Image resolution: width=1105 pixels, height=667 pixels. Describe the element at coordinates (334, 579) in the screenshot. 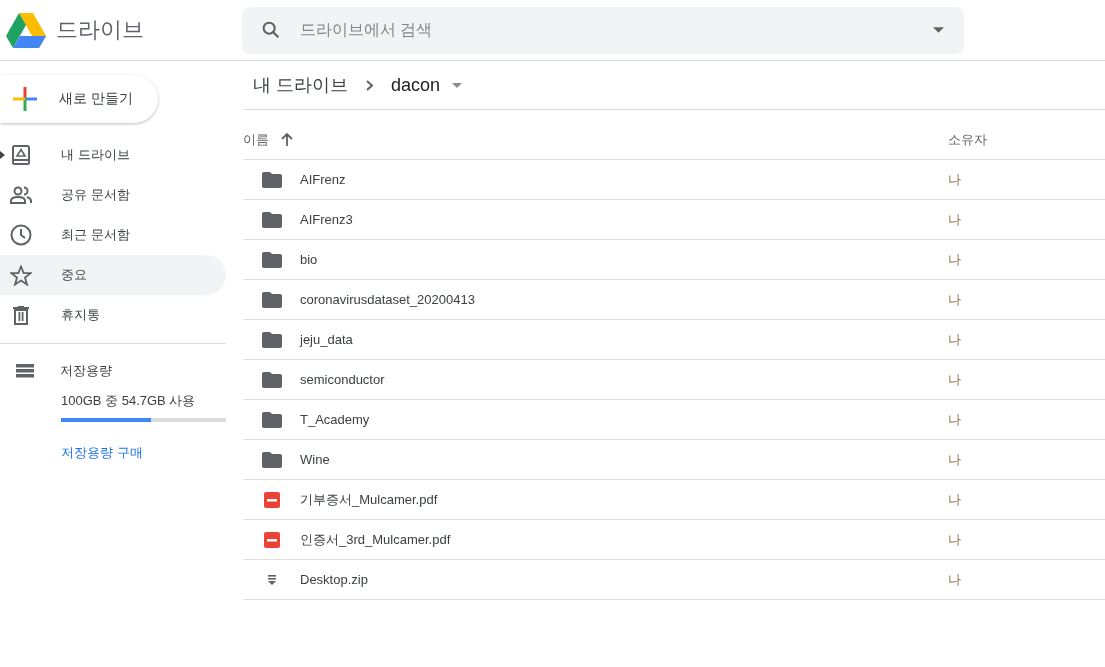

I see `file-name: Desktop.zip` at that location.